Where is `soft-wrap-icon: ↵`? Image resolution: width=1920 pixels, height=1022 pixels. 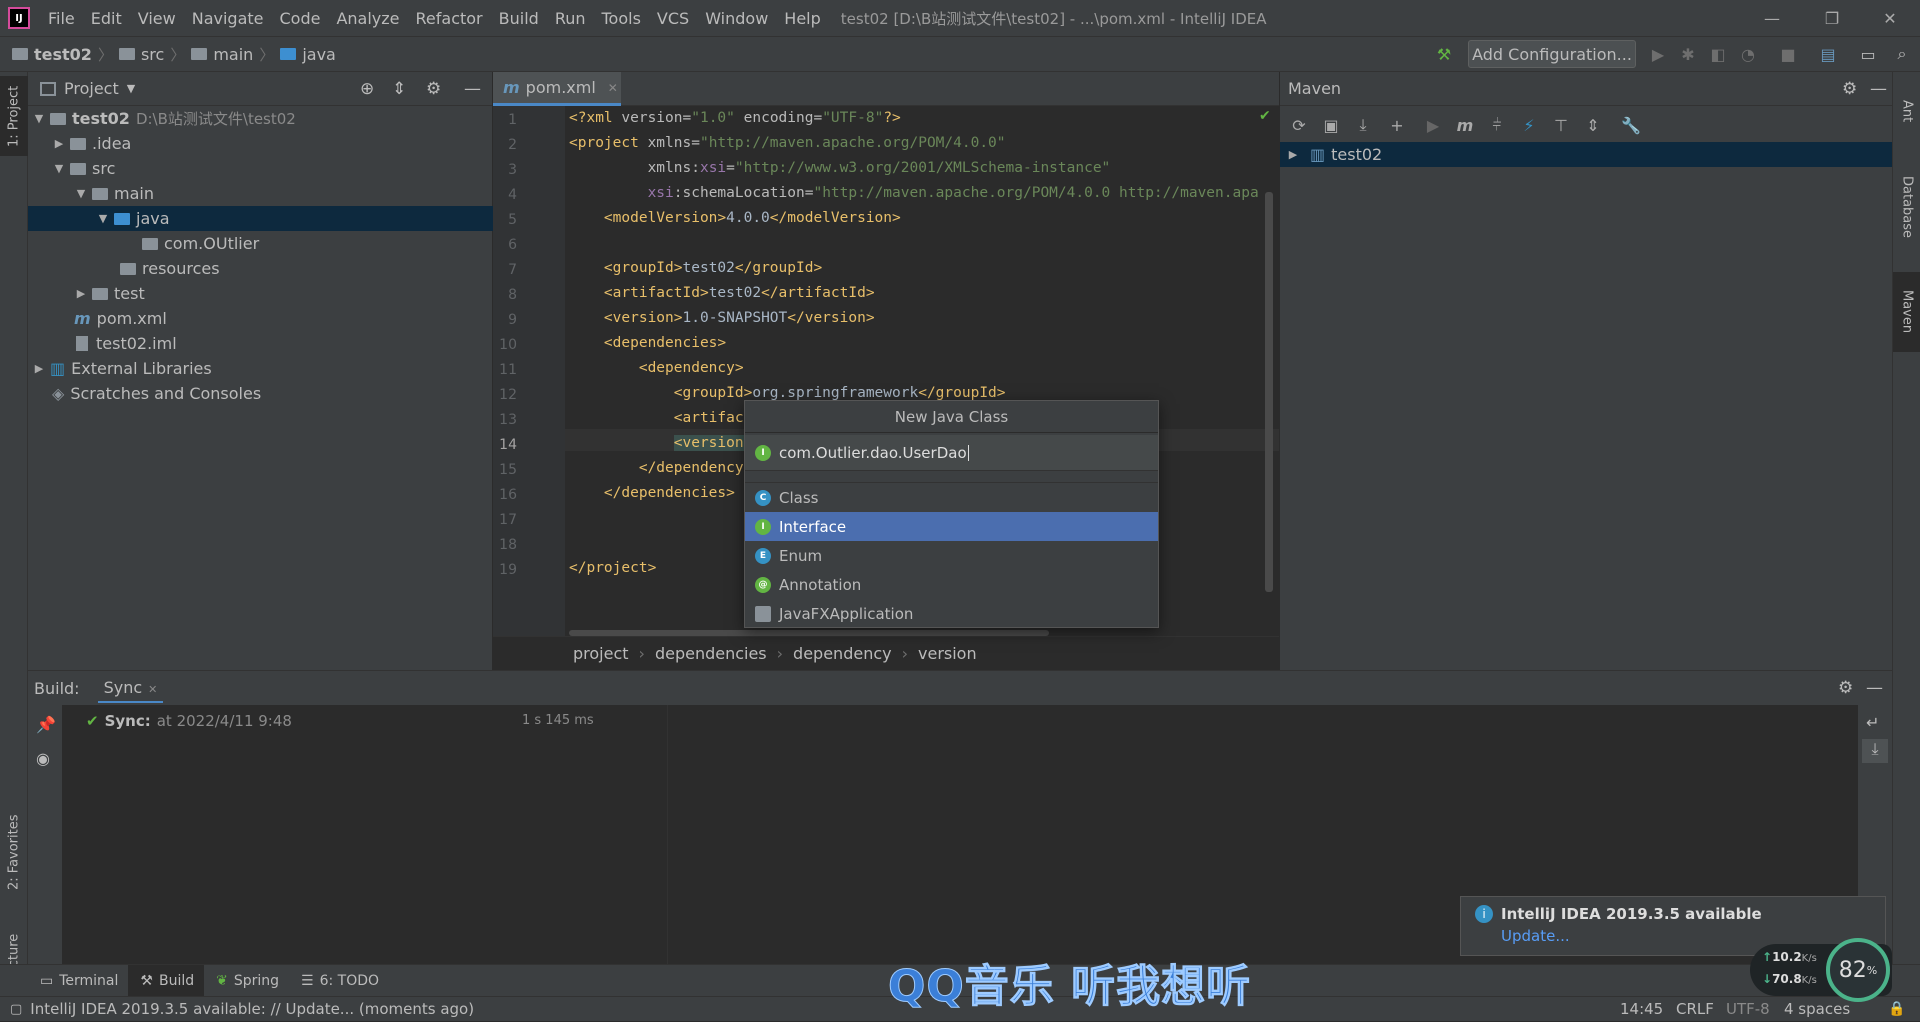 soft-wrap-icon: ↵ is located at coordinates (1872, 722).